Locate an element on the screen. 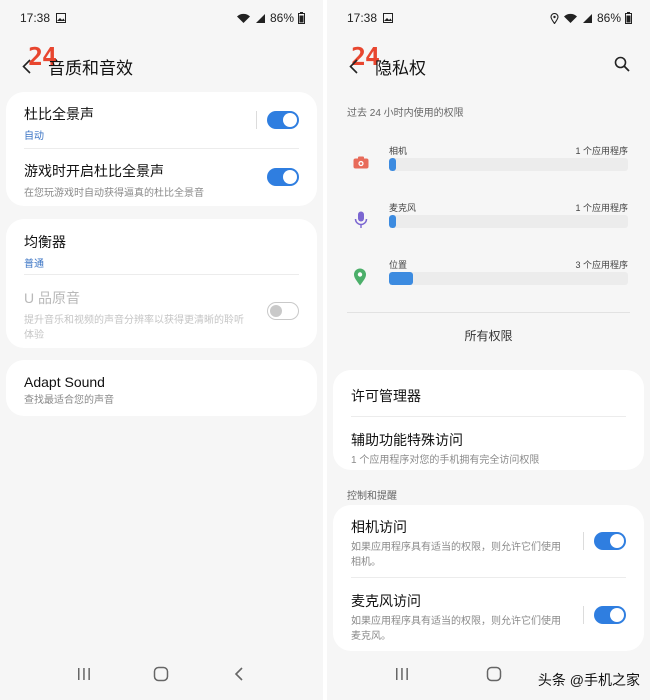 This screenshot has width=650, height=700. camera-access-toggle is located at coordinates (610, 541).